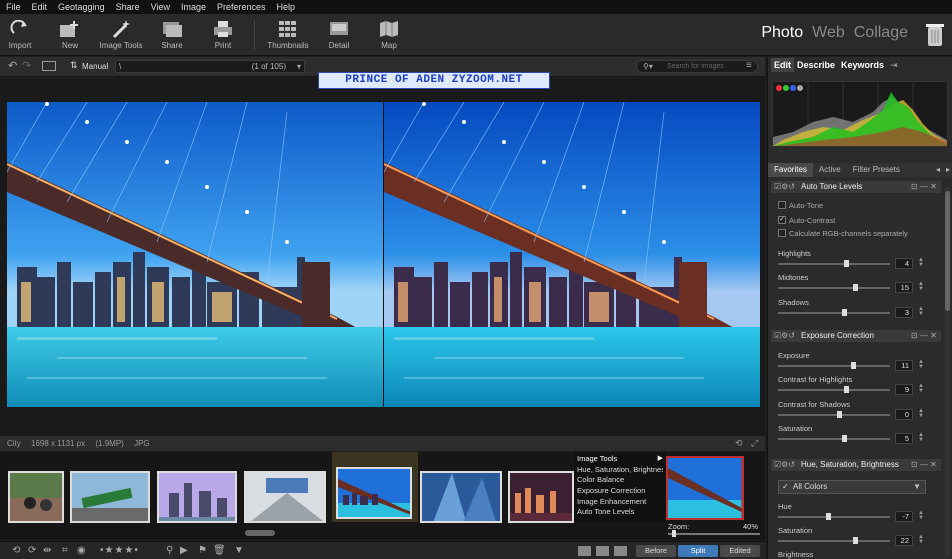 This screenshot has height=559, width=952. Describe the element at coordinates (620, 512) in the screenshot. I see `menu-item-auto-tone: Auto Tone Levels` at that location.